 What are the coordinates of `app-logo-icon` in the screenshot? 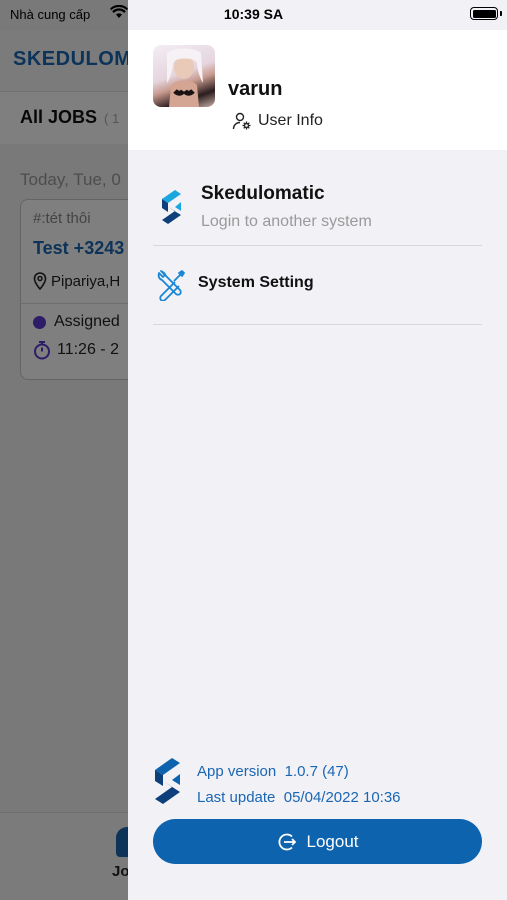 It's located at (167, 781).